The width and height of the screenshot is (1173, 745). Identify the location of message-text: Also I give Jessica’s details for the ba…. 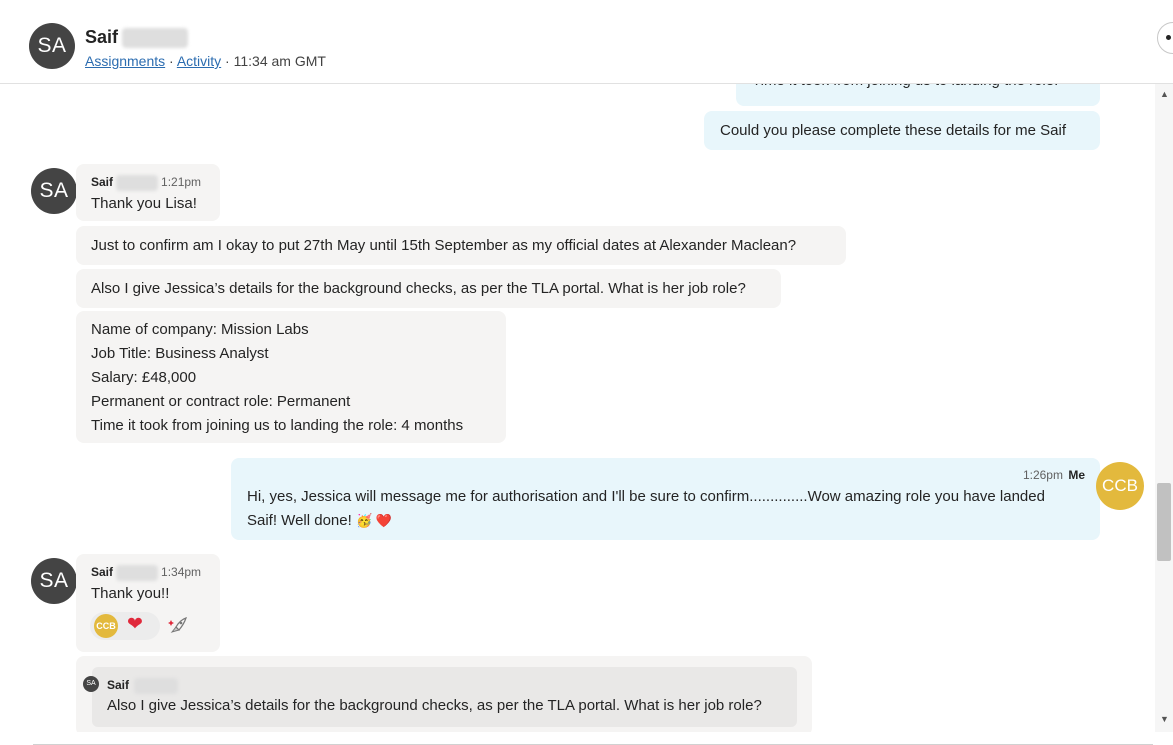
(418, 288).